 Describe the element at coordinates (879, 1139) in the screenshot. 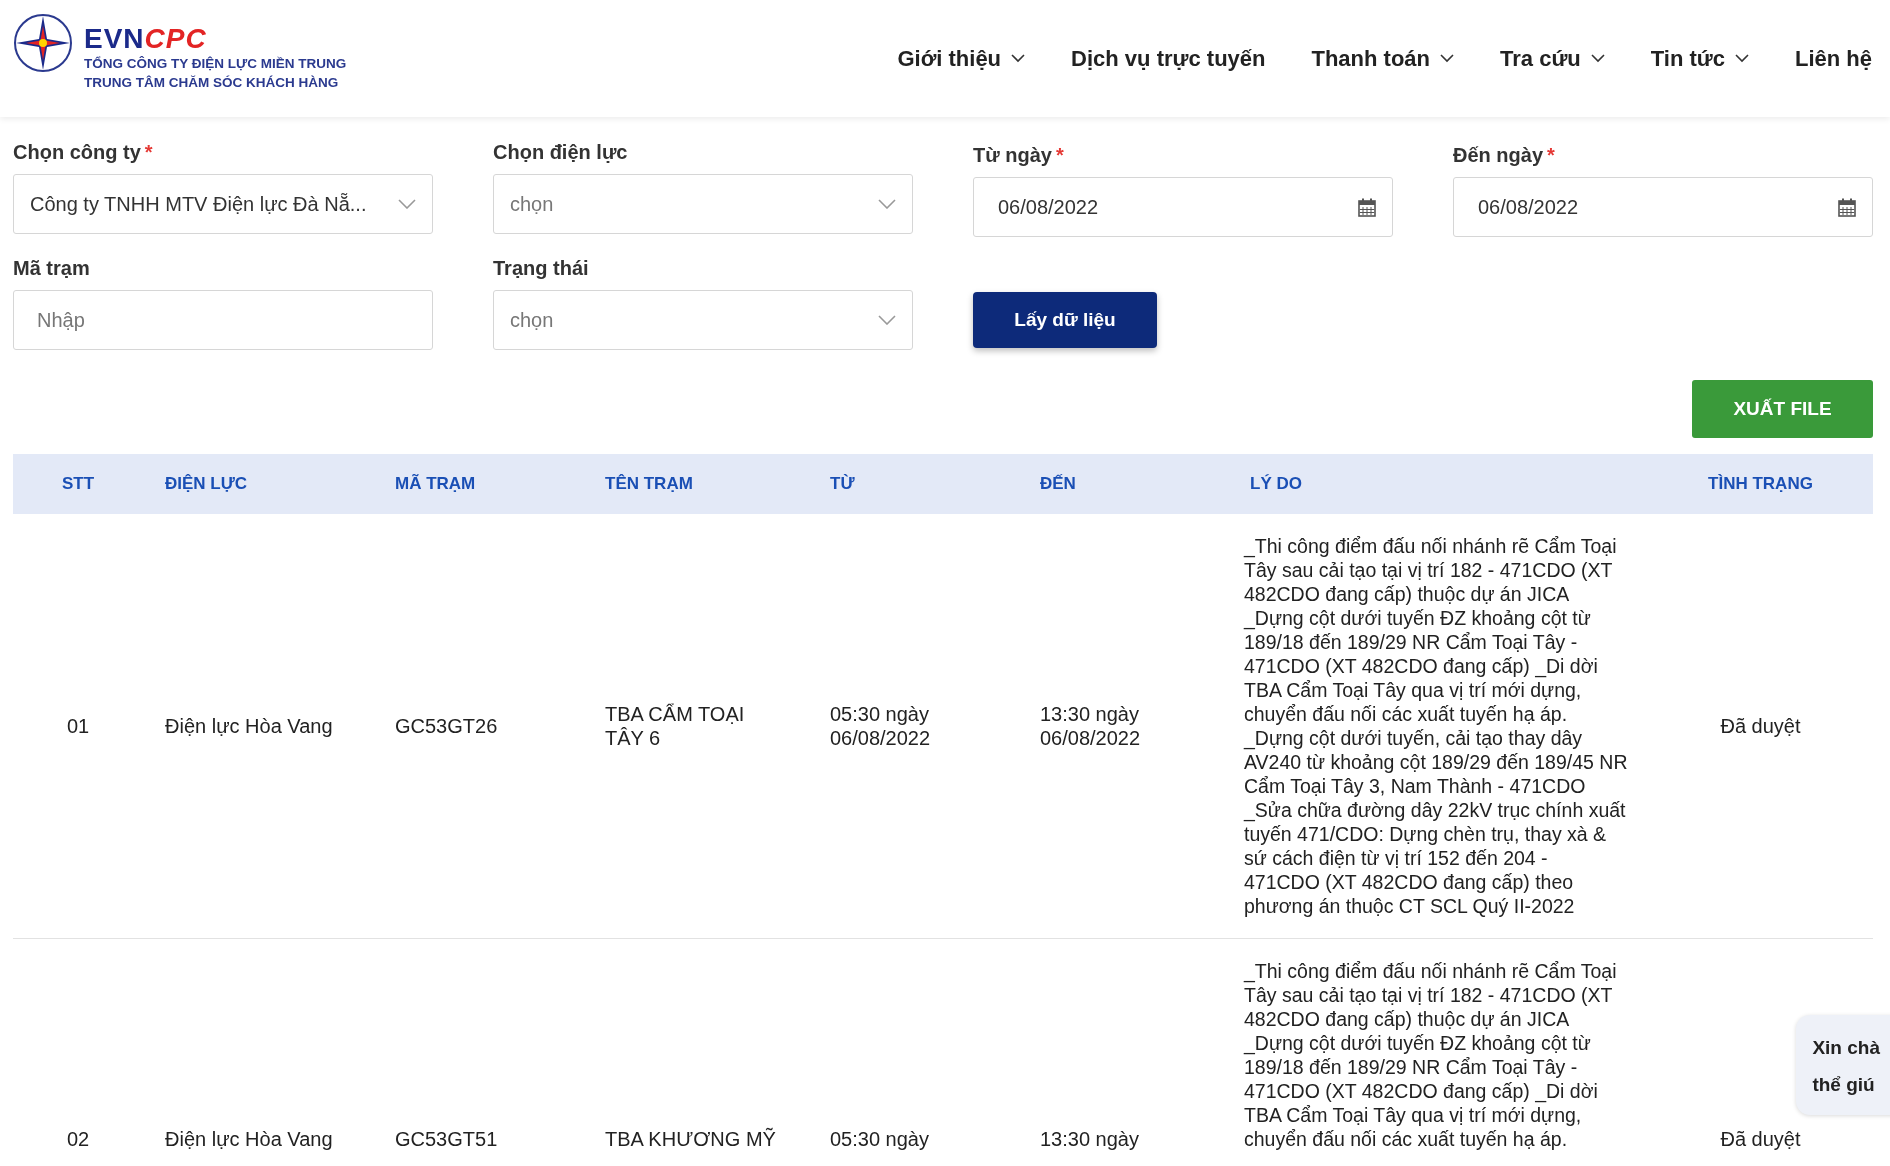

I see `start-time-cell-text: 05:30 ngày` at that location.